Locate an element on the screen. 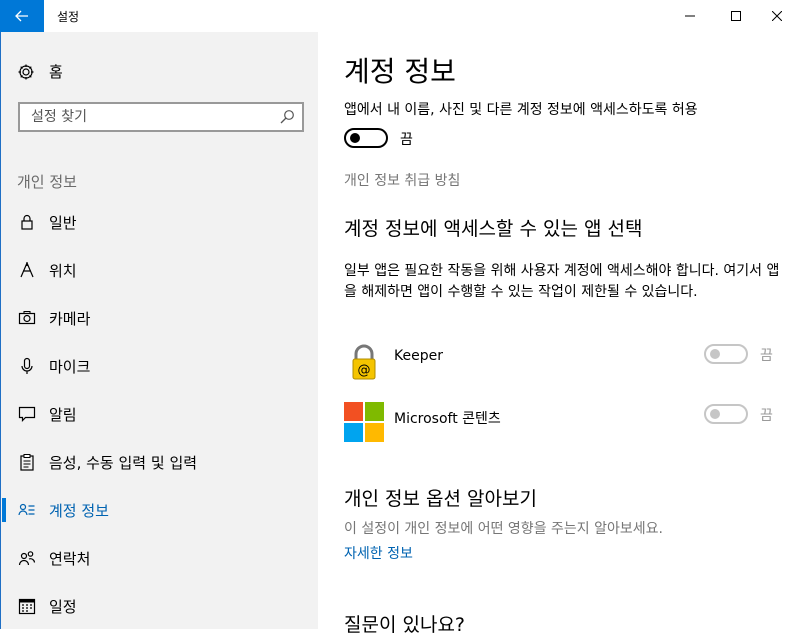  lock-icon is located at coordinates (27, 222).